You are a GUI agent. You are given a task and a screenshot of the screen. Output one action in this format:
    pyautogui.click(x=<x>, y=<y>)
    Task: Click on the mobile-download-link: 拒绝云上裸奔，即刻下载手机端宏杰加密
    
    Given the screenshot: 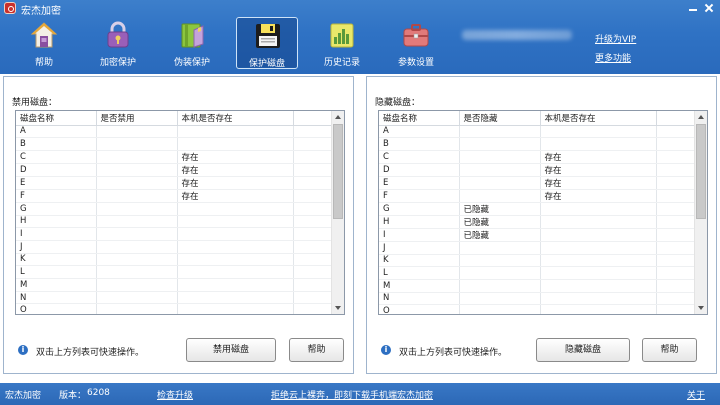 What is the action you would take?
    pyautogui.click(x=352, y=394)
    